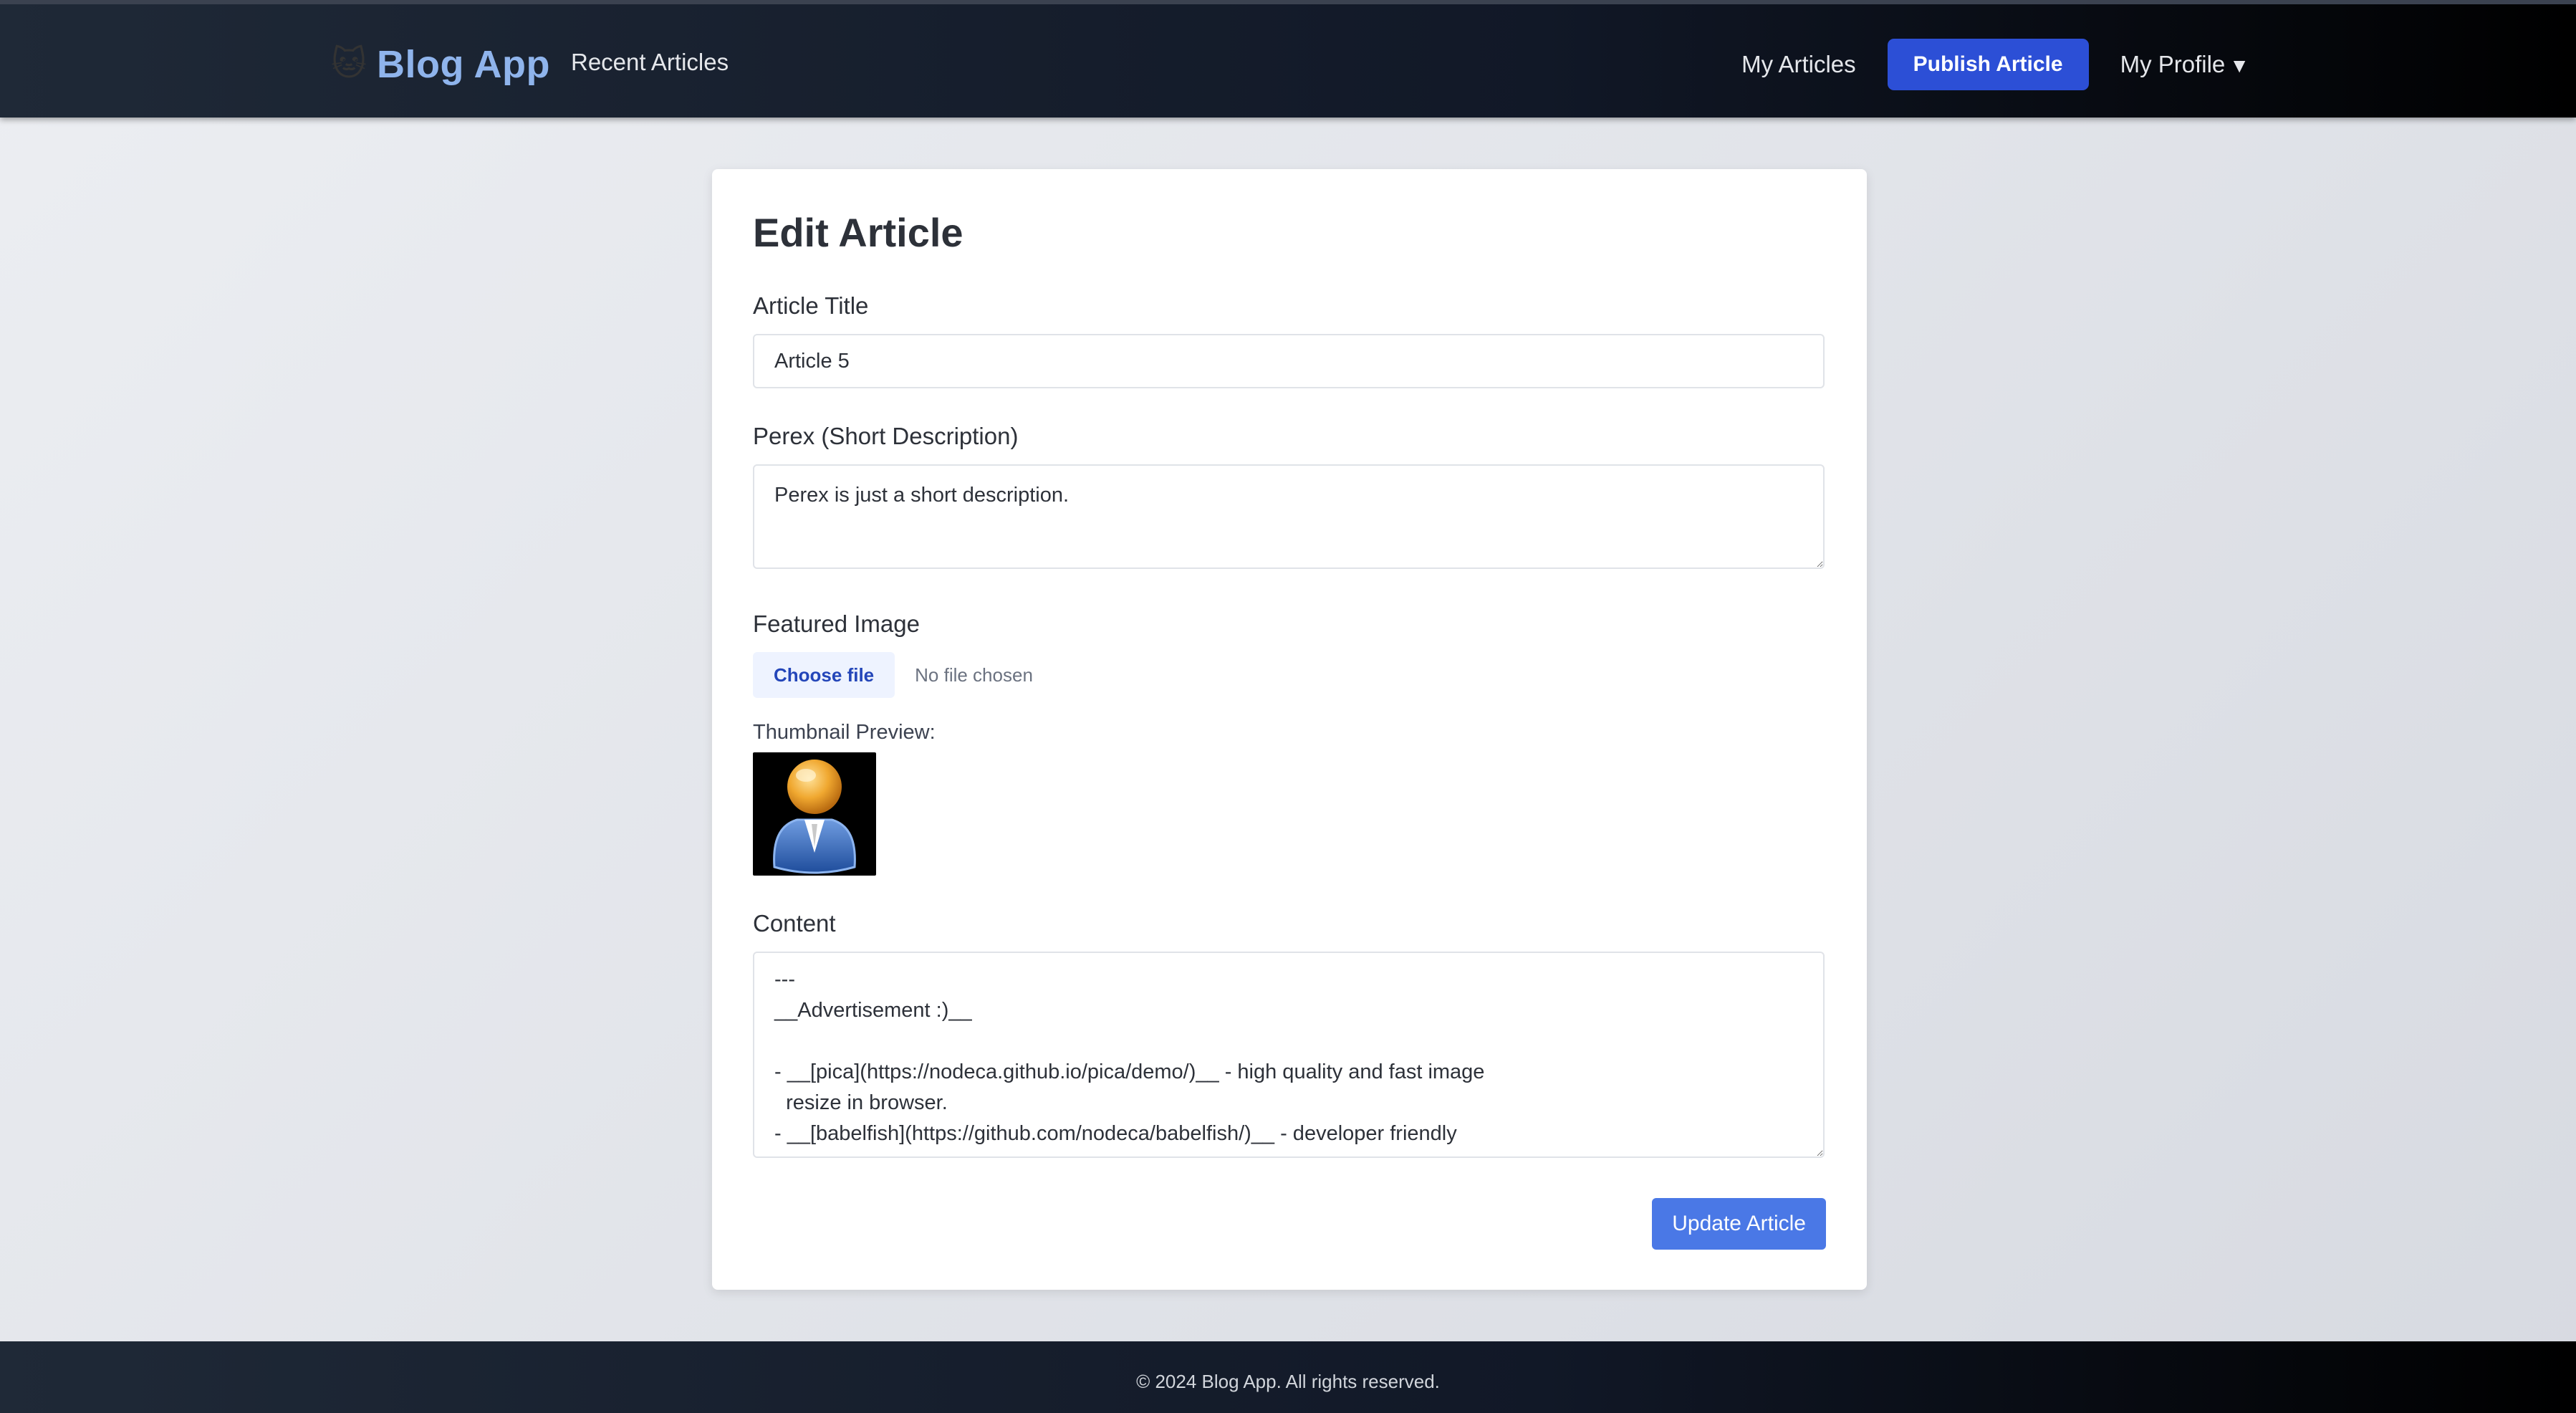  Describe the element at coordinates (811, 305) in the screenshot. I see `article-title-label: Article Title` at that location.